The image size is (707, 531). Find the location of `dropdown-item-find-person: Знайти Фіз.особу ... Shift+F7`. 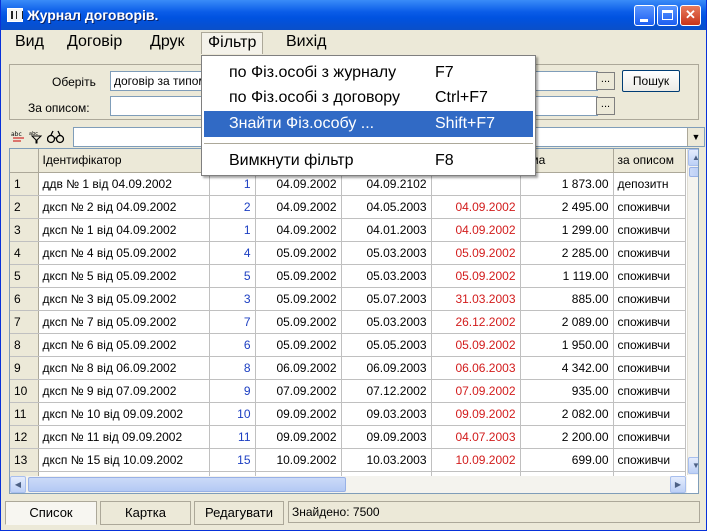

dropdown-item-find-person: Знайти Фіз.особу ... Shift+F7 is located at coordinates (368, 124).